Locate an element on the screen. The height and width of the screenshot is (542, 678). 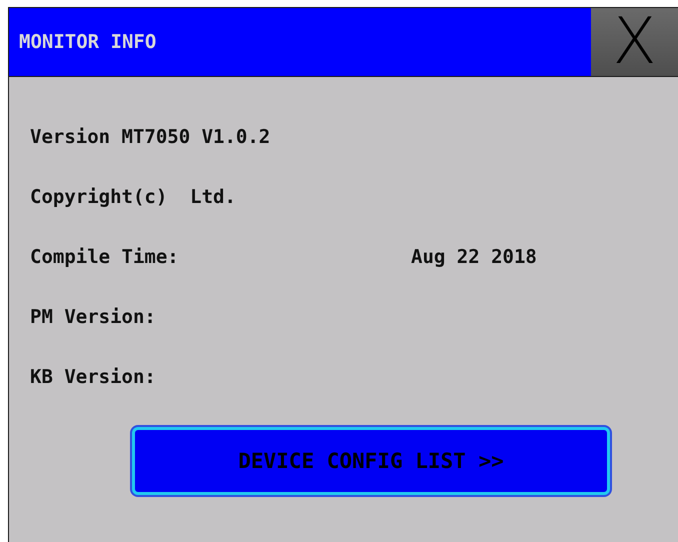
info-label: KB Version: is located at coordinates (93, 377).